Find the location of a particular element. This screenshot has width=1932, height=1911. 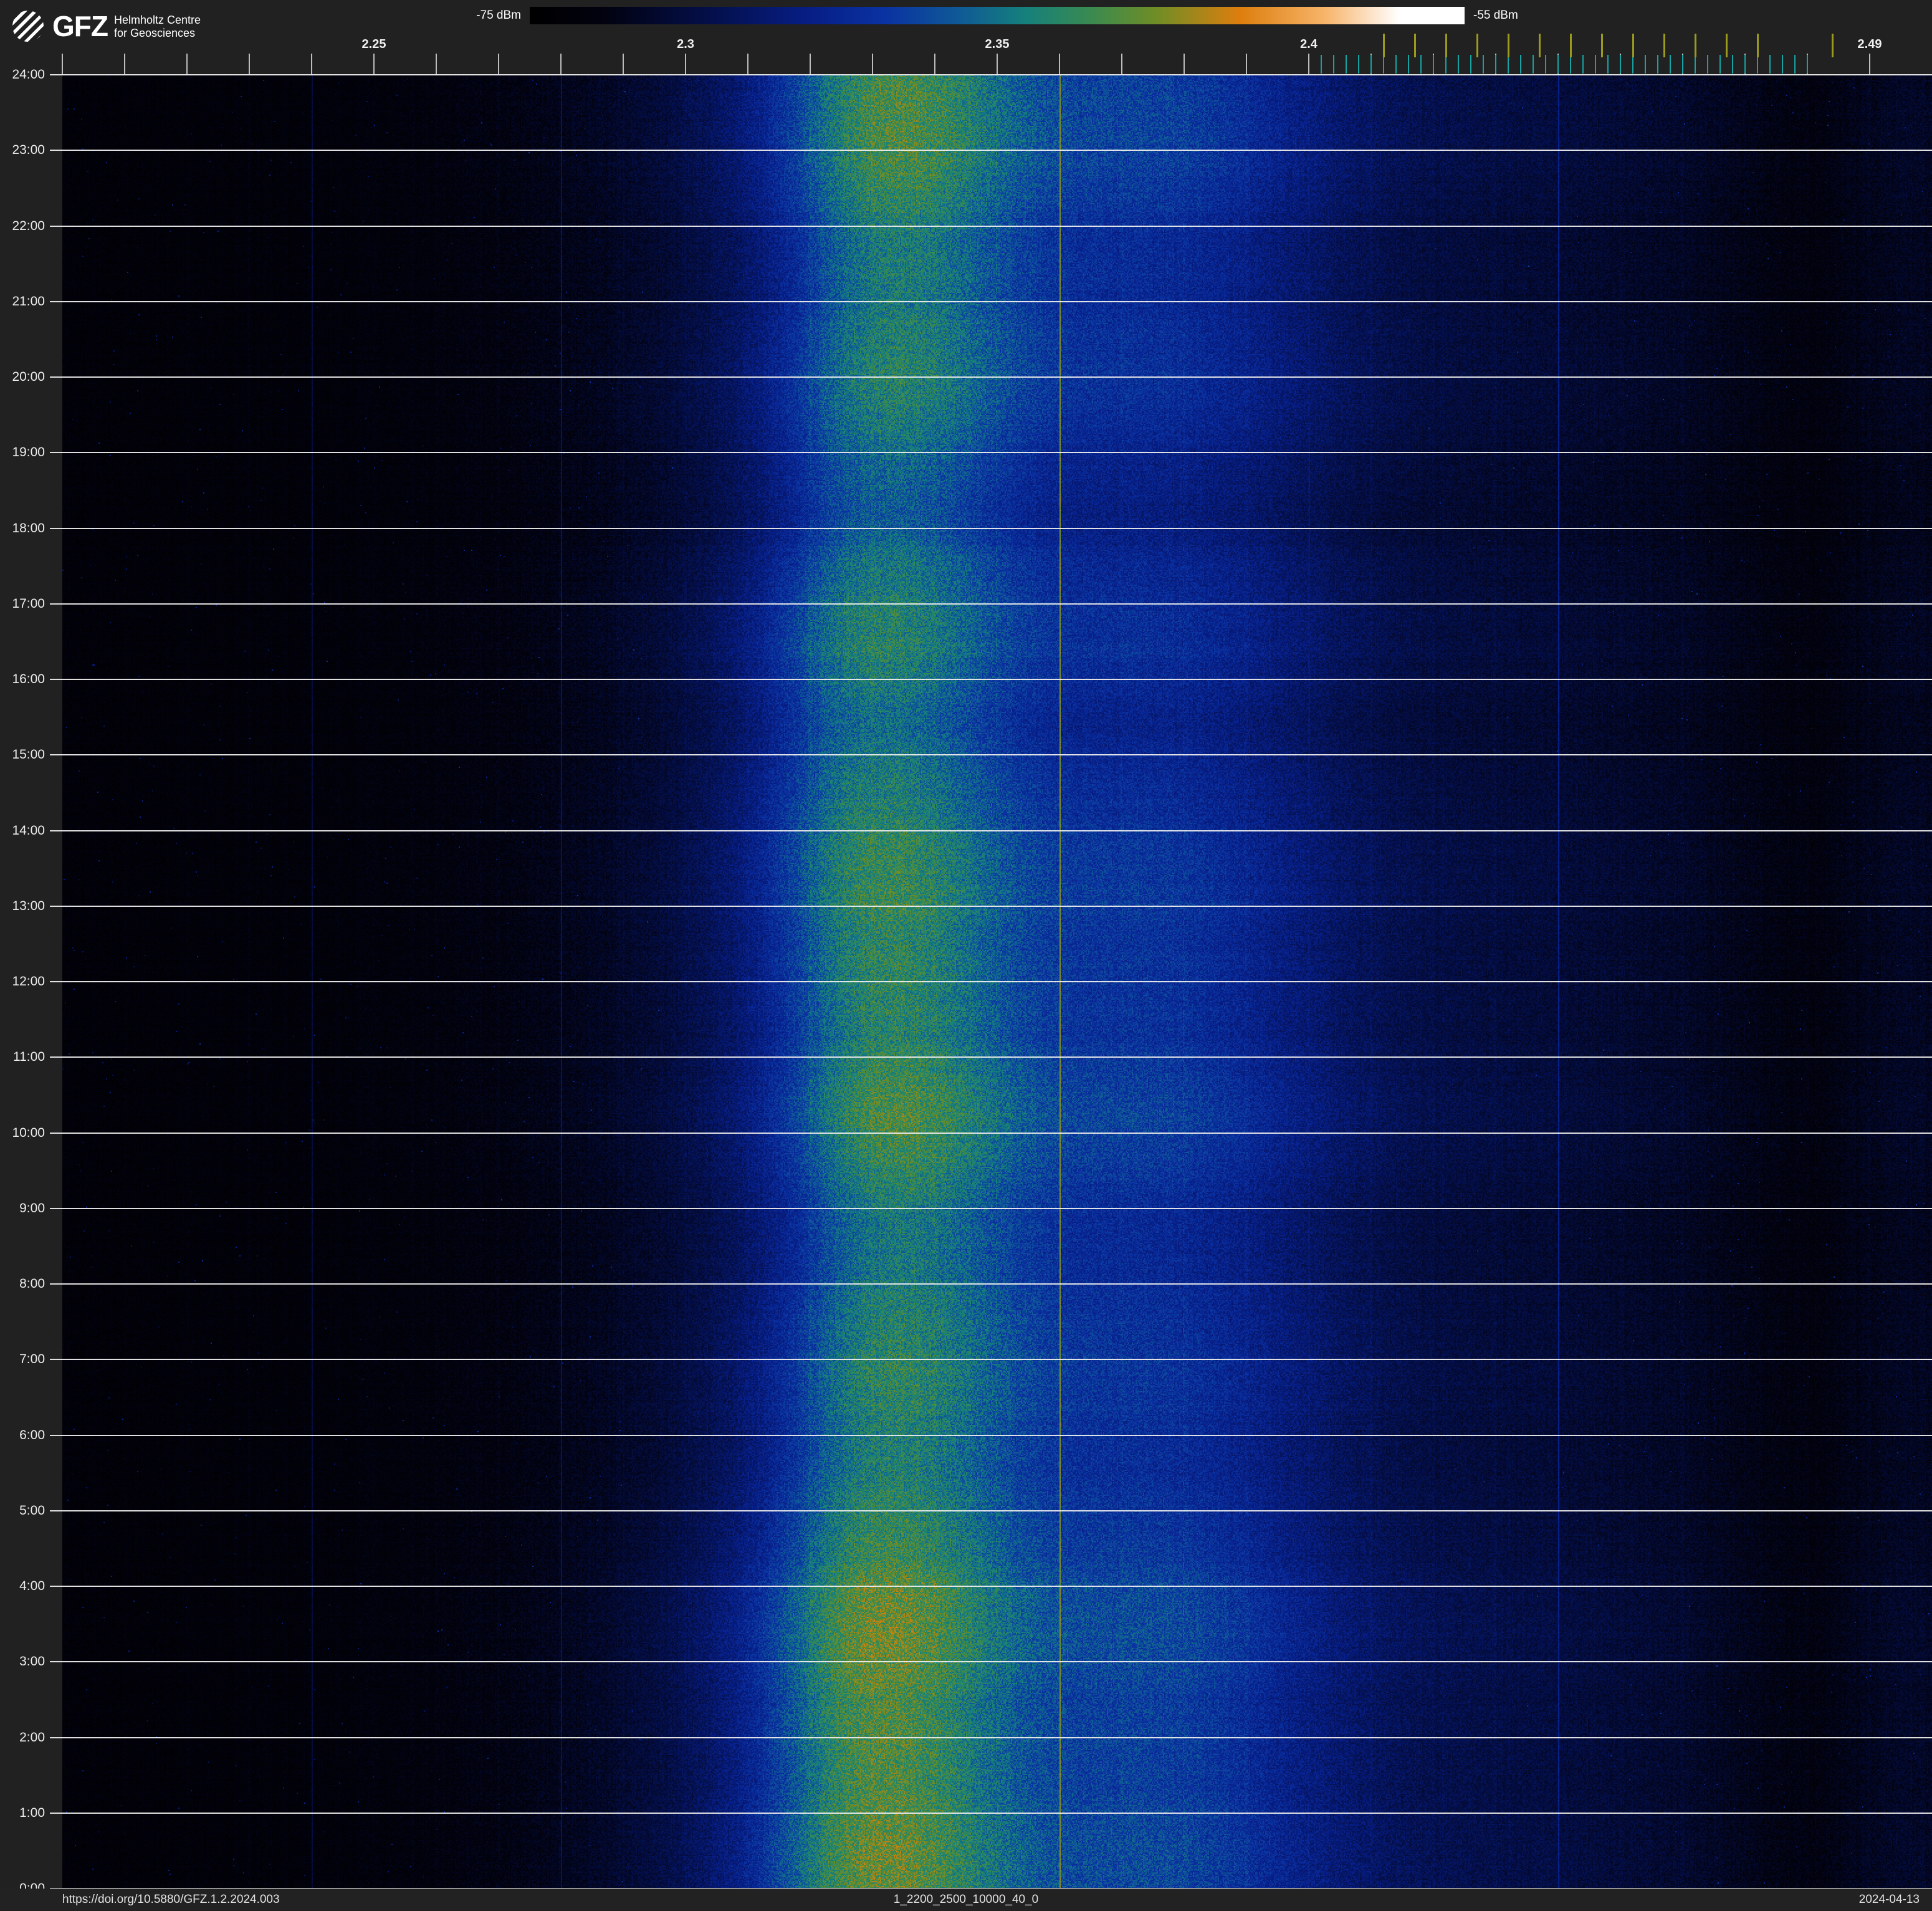

time-tick-label: 14:00 is located at coordinates (28, 831).